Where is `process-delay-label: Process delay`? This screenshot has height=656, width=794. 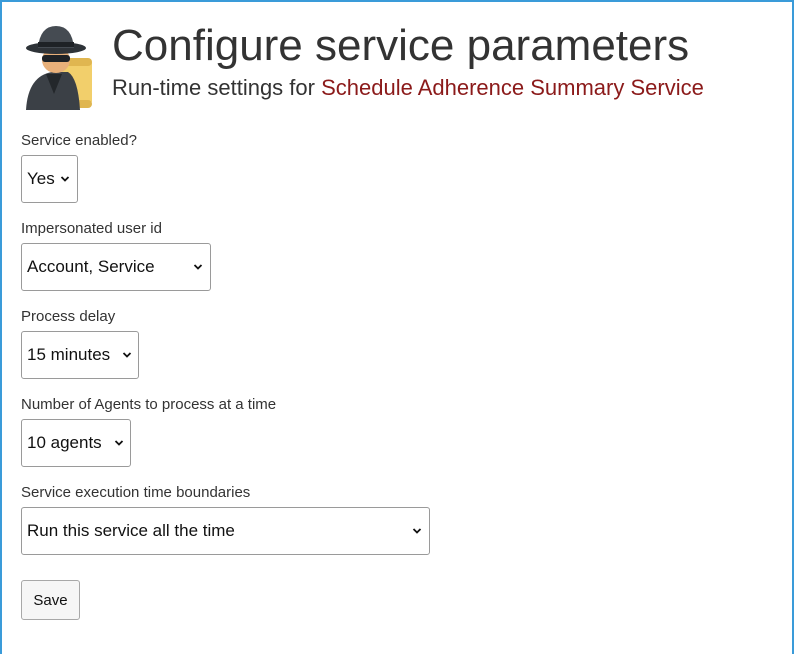
process-delay-label: Process delay is located at coordinates (68, 316).